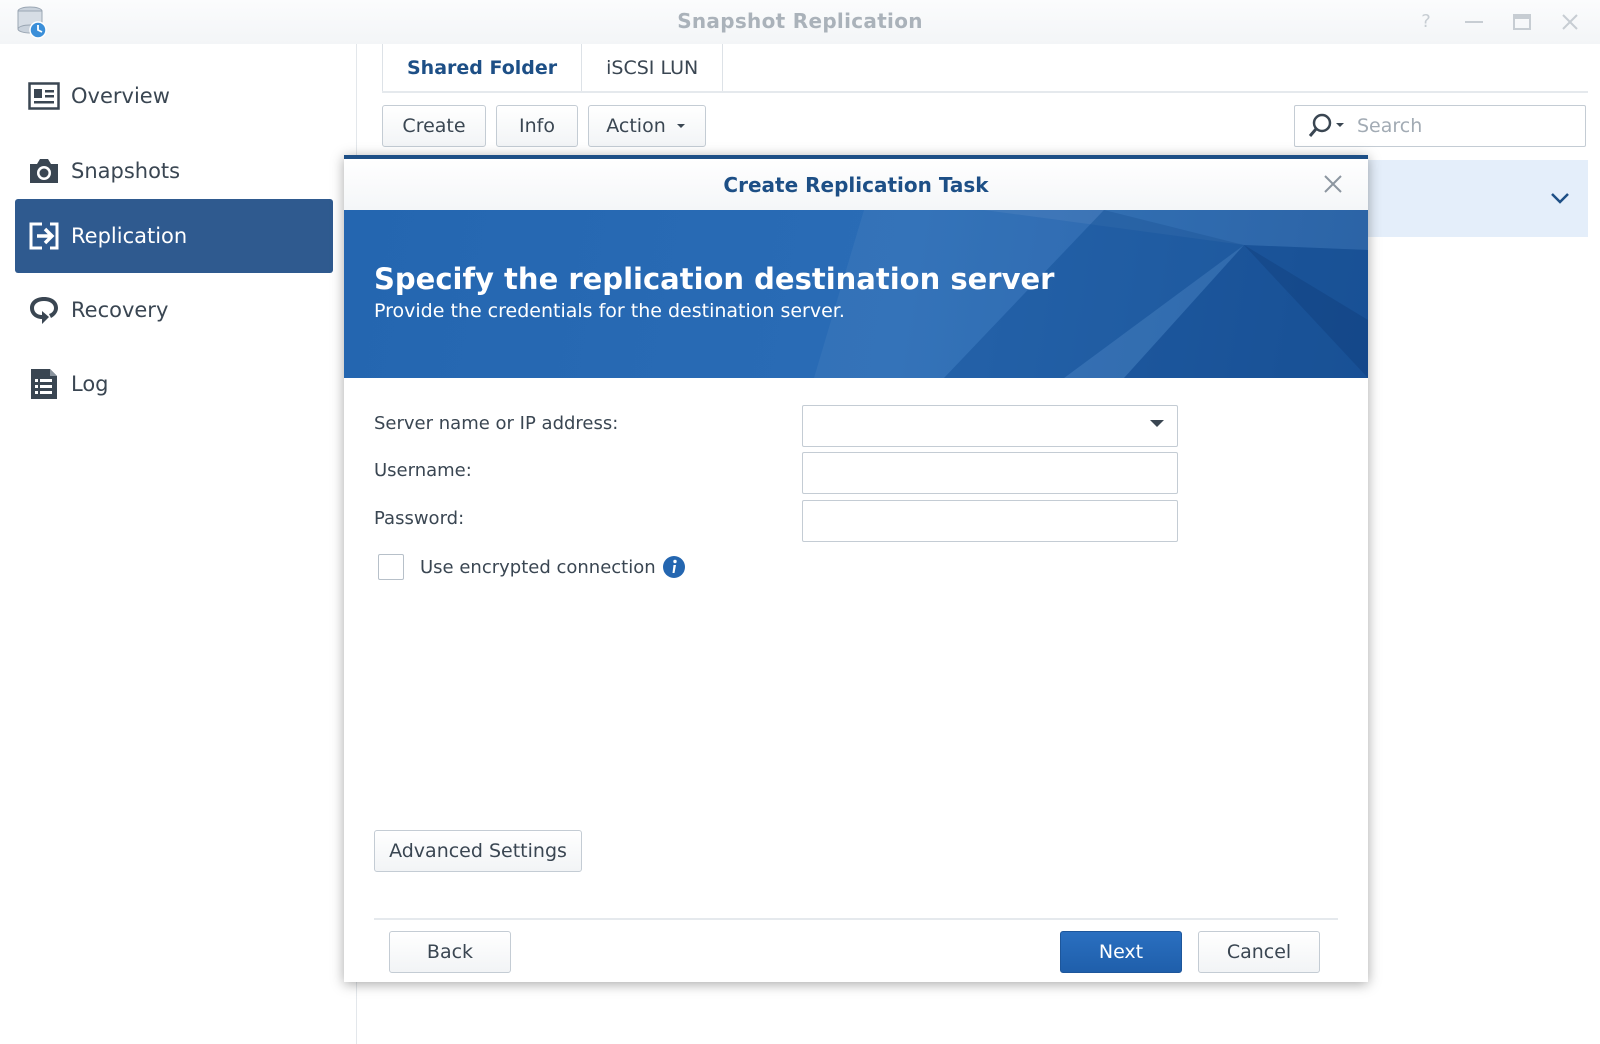 Image resolution: width=1600 pixels, height=1044 pixels. I want to click on encrypted-checkbox, so click(391, 567).